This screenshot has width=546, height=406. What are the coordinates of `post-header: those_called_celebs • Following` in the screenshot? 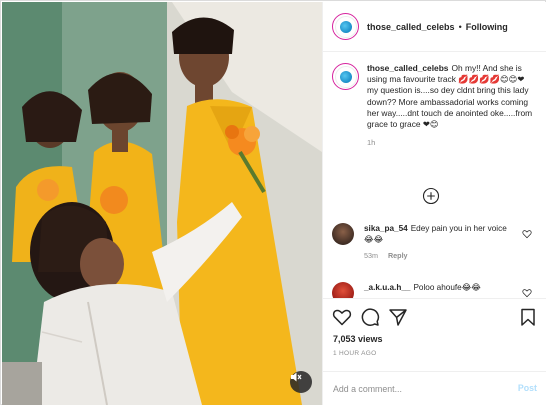 It's located at (434, 27).